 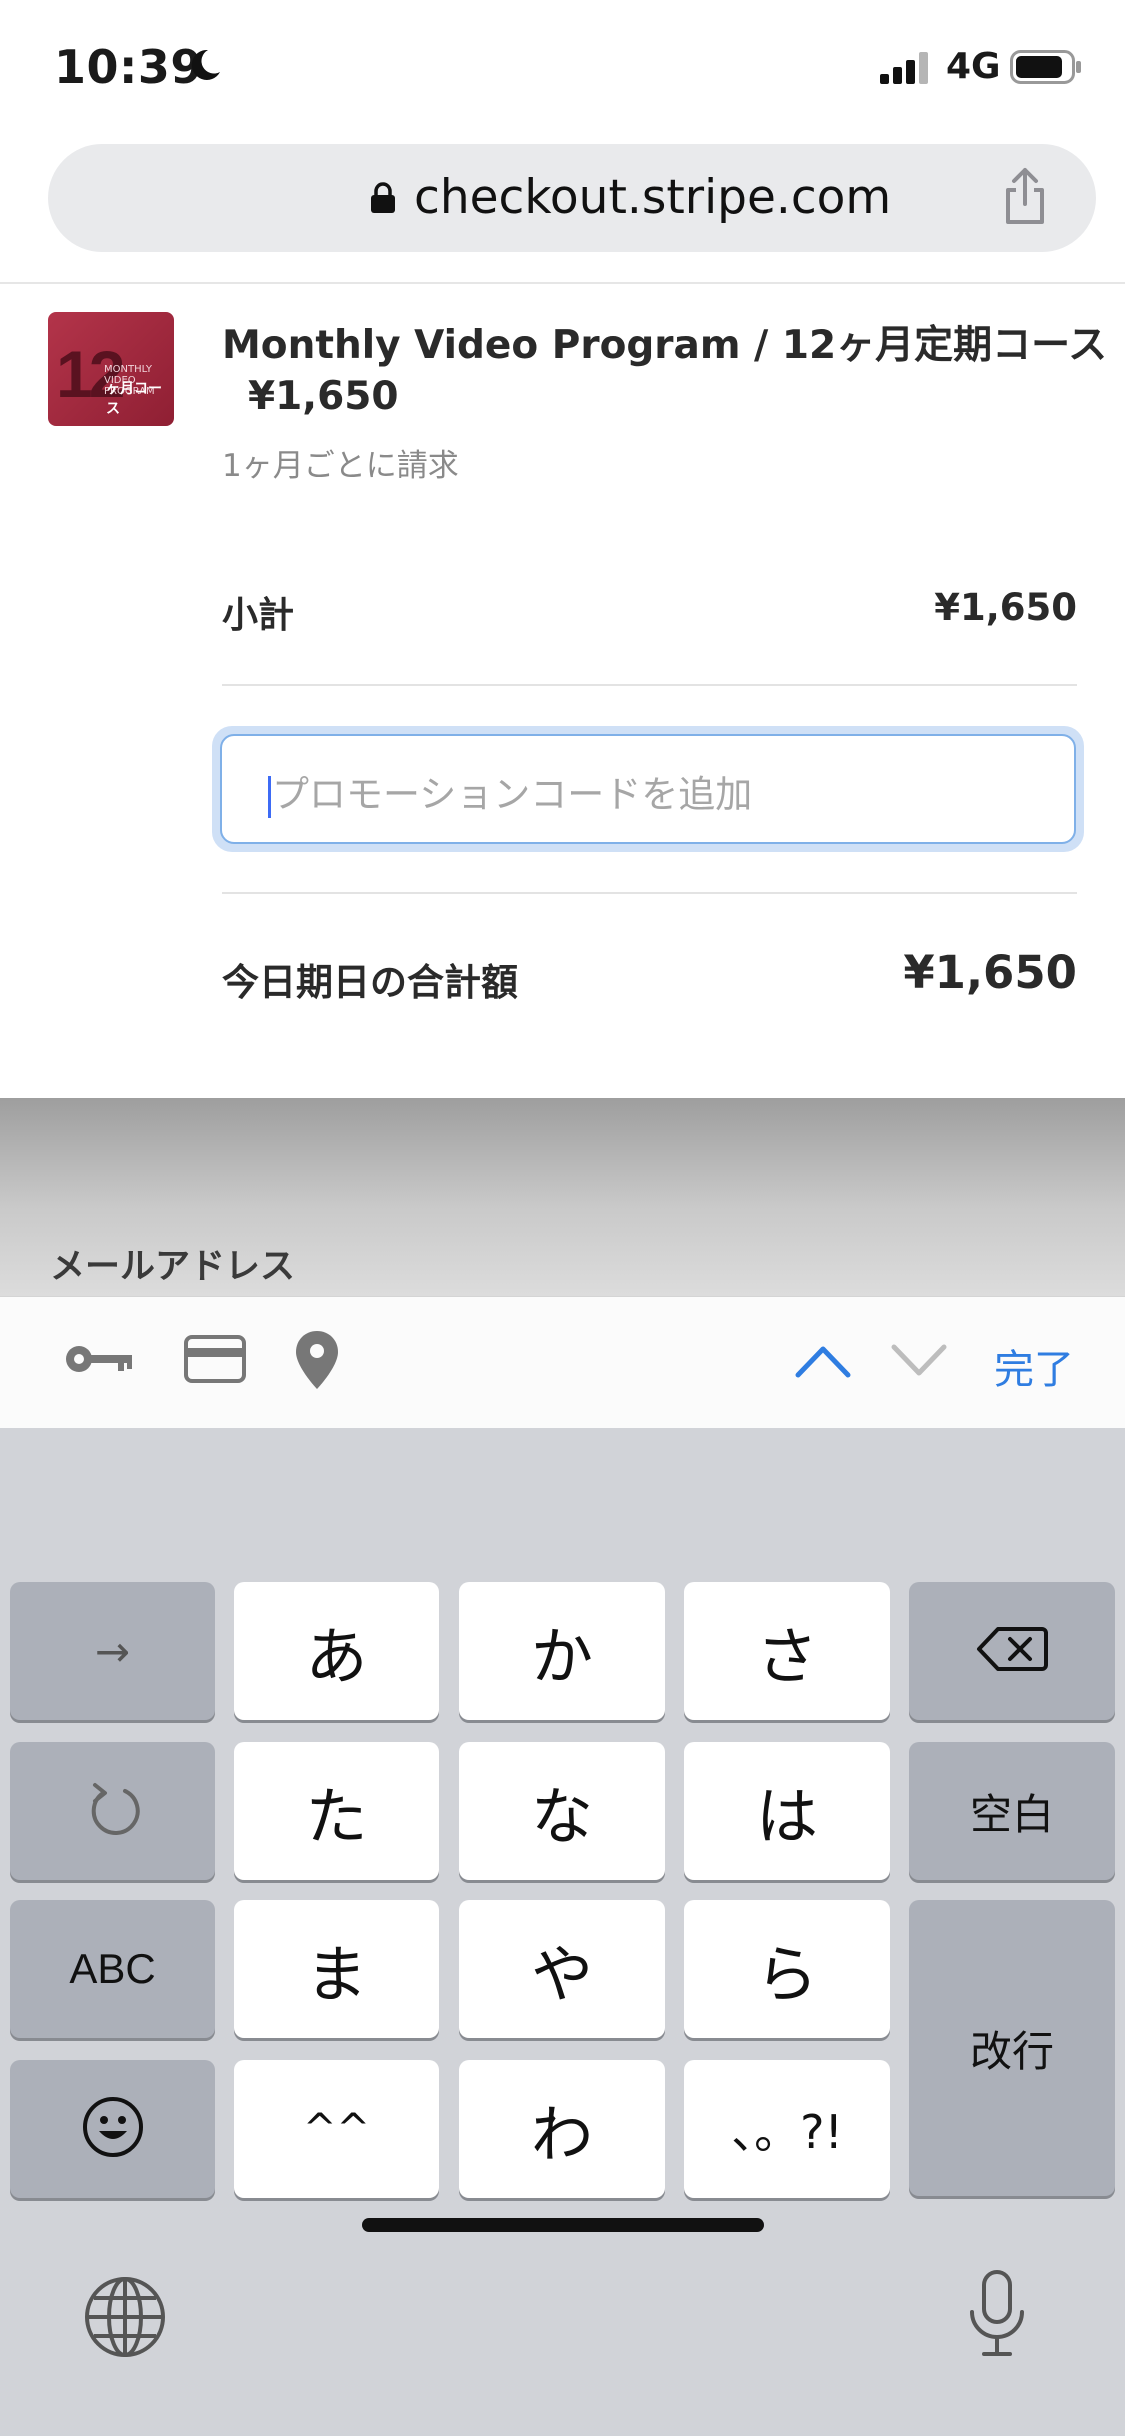 I want to click on key-label: や, so click(x=561, y=1974).